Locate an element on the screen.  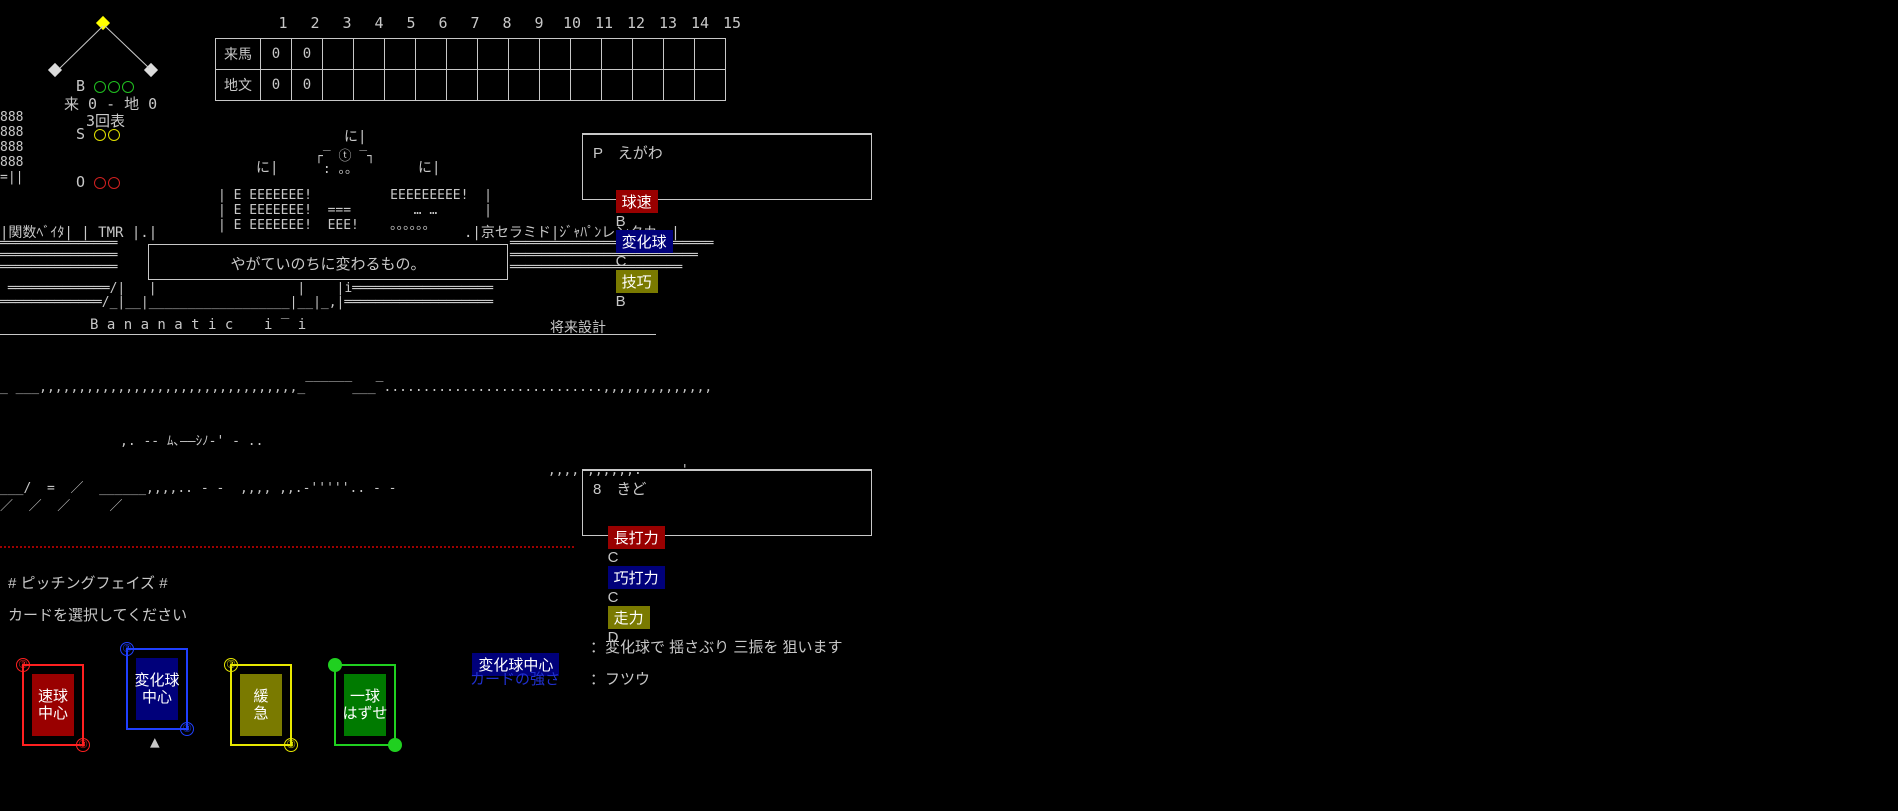
scoreboard-row: 地文 0 0 is located at coordinates (470, 85).